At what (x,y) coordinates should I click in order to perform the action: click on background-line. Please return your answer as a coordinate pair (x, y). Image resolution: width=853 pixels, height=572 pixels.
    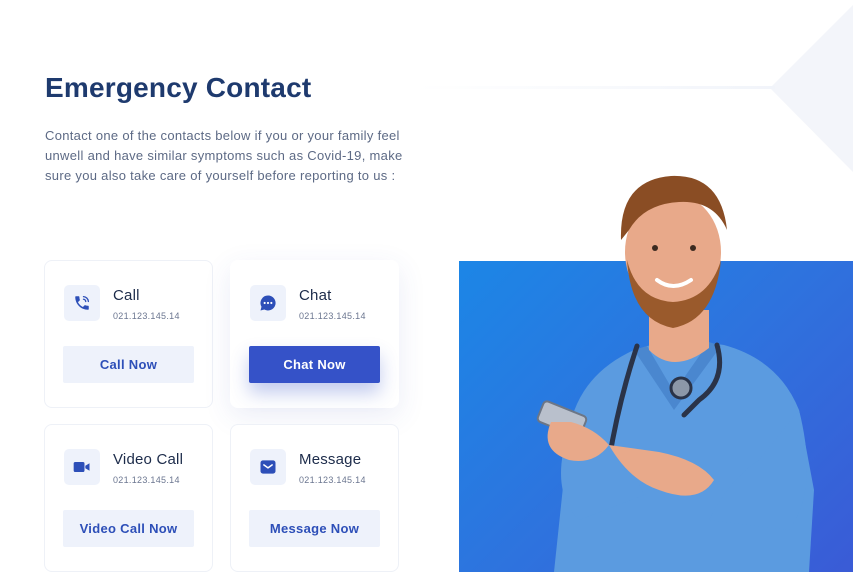
    Looking at the image, I should click on (595, 87).